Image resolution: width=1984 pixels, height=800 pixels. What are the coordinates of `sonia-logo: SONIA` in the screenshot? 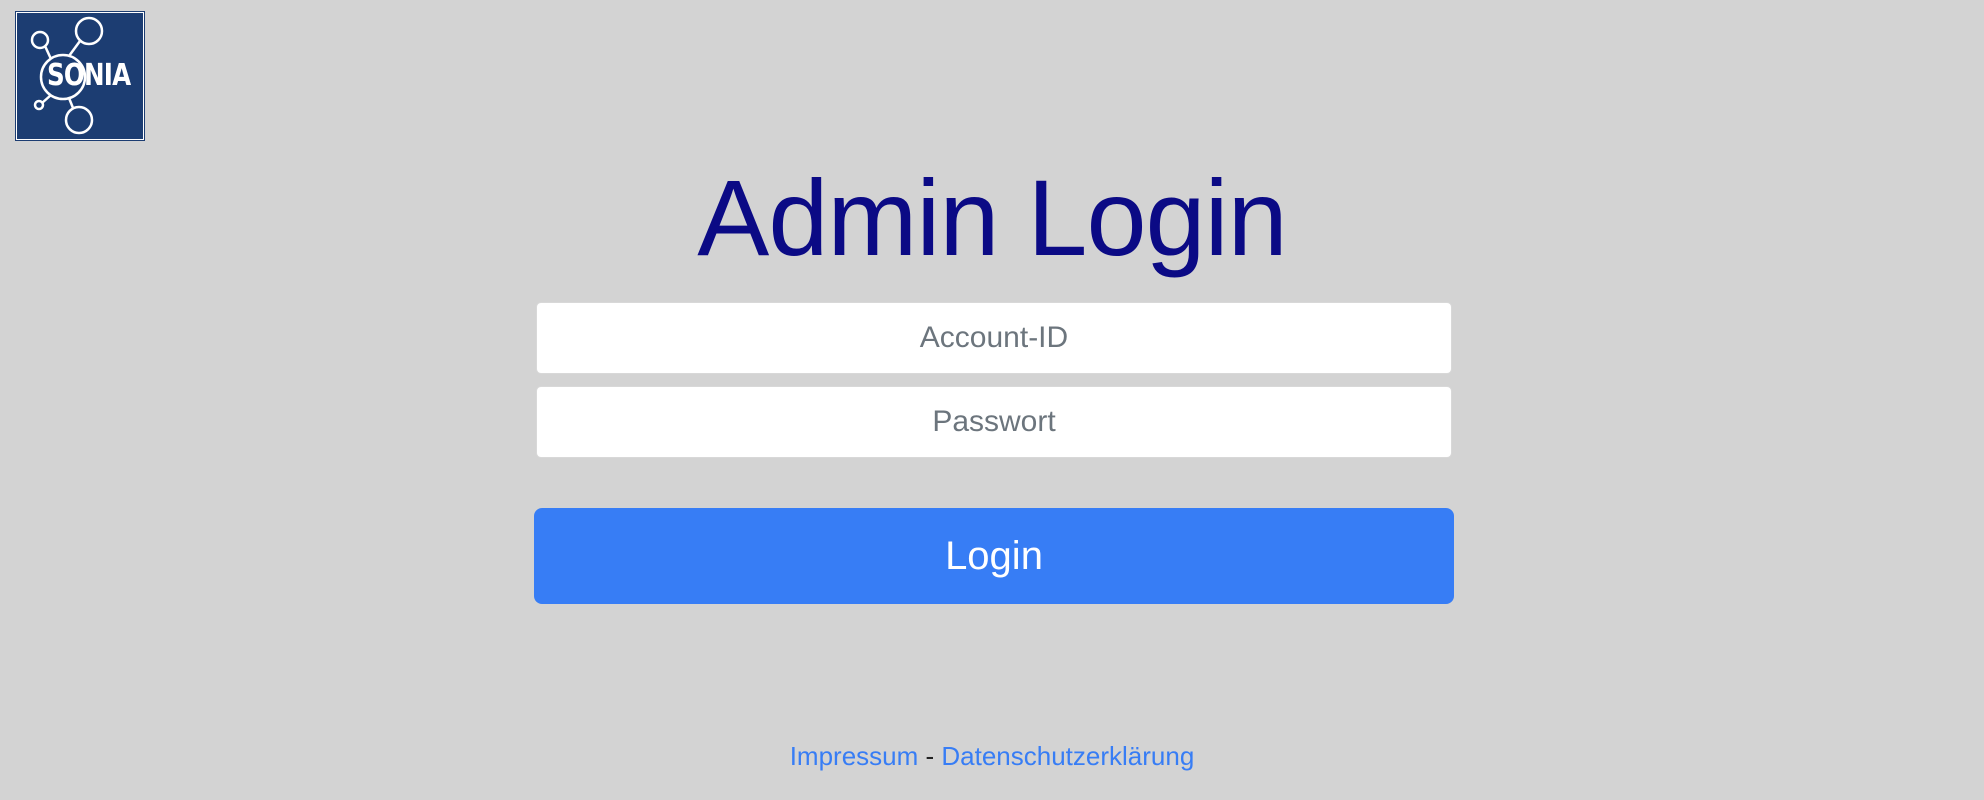 It's located at (80, 76).